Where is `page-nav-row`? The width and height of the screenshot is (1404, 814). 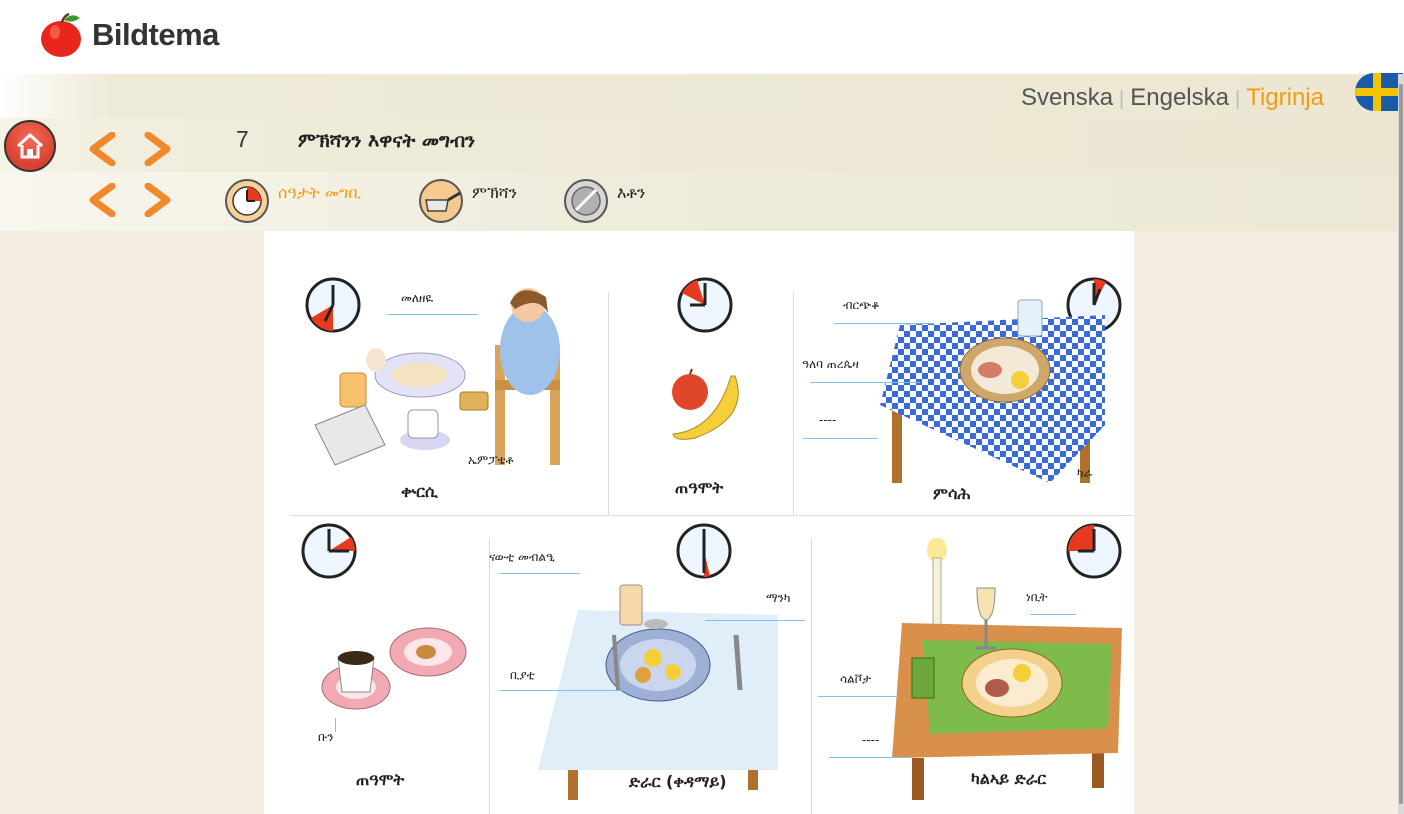 page-nav-row is located at coordinates (699, 145).